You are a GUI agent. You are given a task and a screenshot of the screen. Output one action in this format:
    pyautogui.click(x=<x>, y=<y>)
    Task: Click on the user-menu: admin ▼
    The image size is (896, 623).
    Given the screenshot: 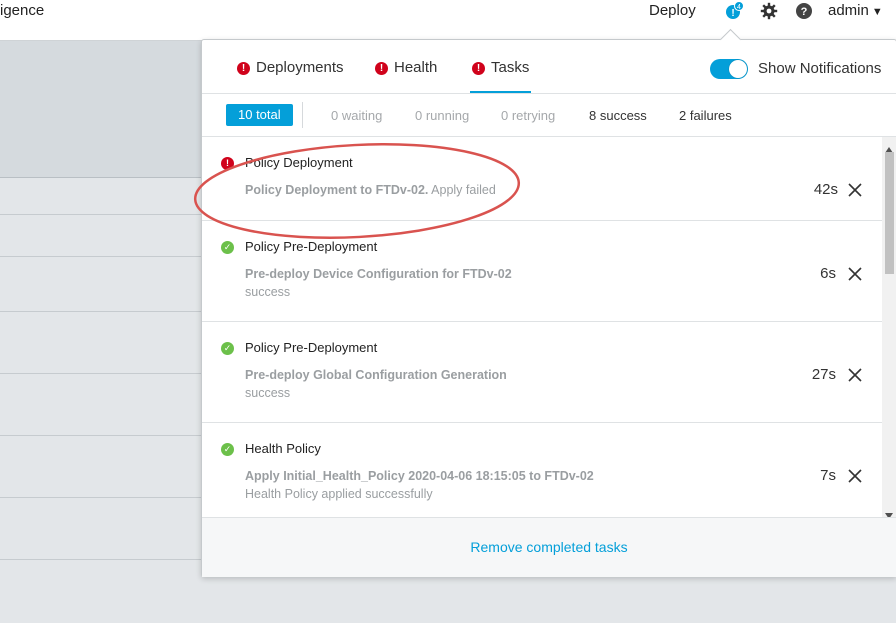 What is the action you would take?
    pyautogui.click(x=855, y=10)
    